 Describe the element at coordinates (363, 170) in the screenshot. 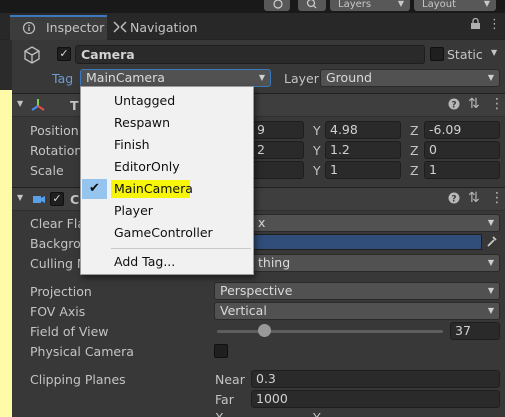

I see `scale-y-field: 1` at that location.